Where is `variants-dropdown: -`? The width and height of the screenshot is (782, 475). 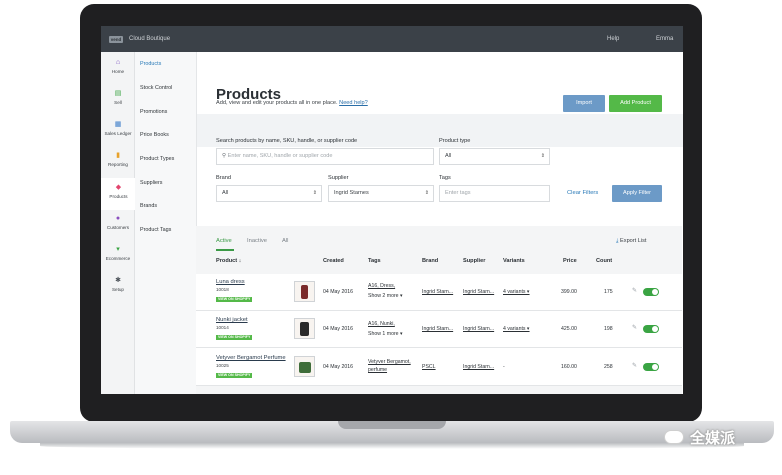 variants-dropdown: - is located at coordinates (504, 367).